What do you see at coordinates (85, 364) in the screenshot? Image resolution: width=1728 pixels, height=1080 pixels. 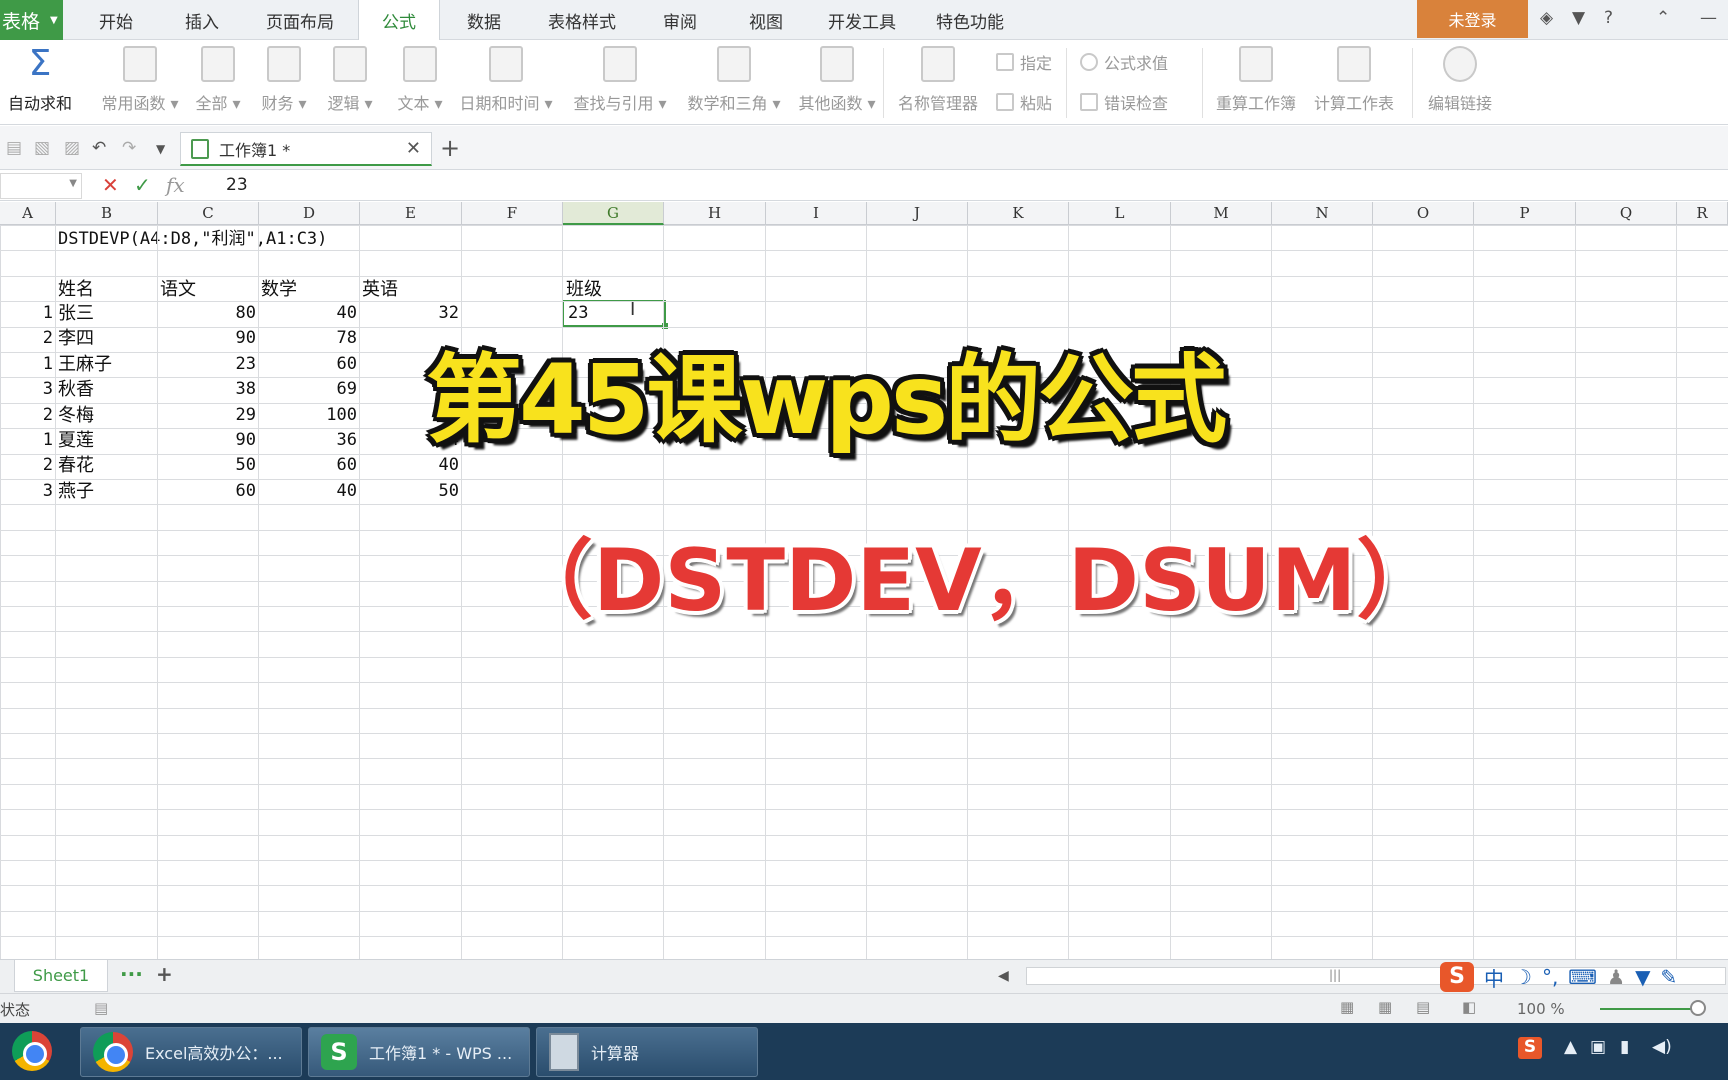 I see `name-cell: 王麻子` at bounding box center [85, 364].